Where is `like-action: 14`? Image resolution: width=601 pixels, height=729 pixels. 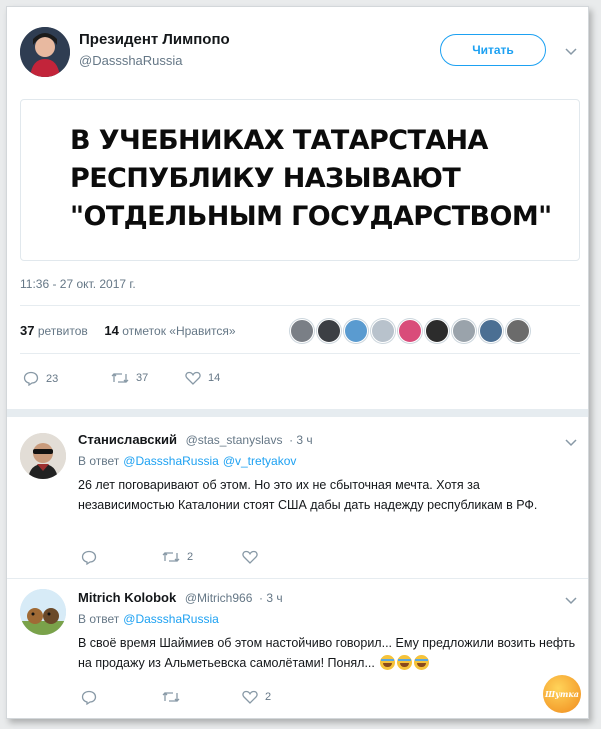 like-action: 14 is located at coordinates (202, 378).